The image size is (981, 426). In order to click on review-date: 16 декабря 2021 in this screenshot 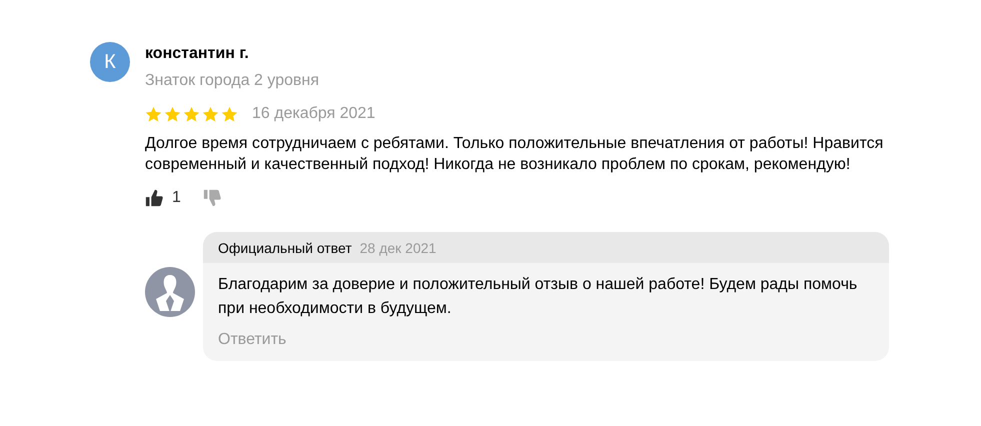, I will do `click(314, 114)`.